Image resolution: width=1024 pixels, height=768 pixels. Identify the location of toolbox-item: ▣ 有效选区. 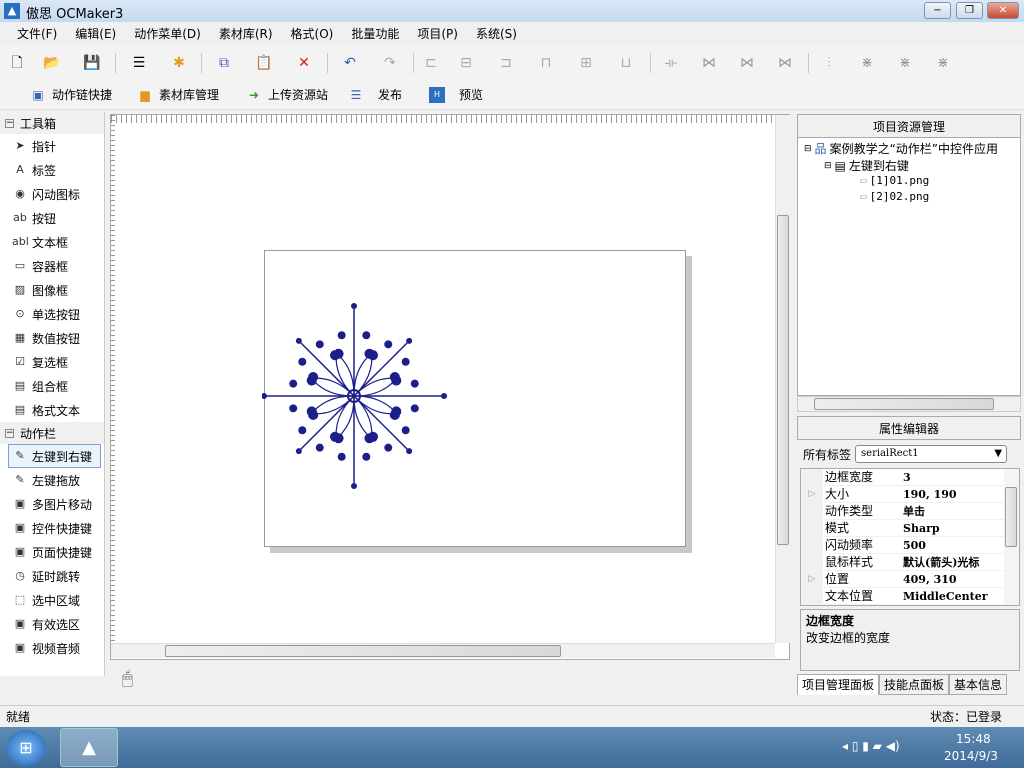
(52, 624).